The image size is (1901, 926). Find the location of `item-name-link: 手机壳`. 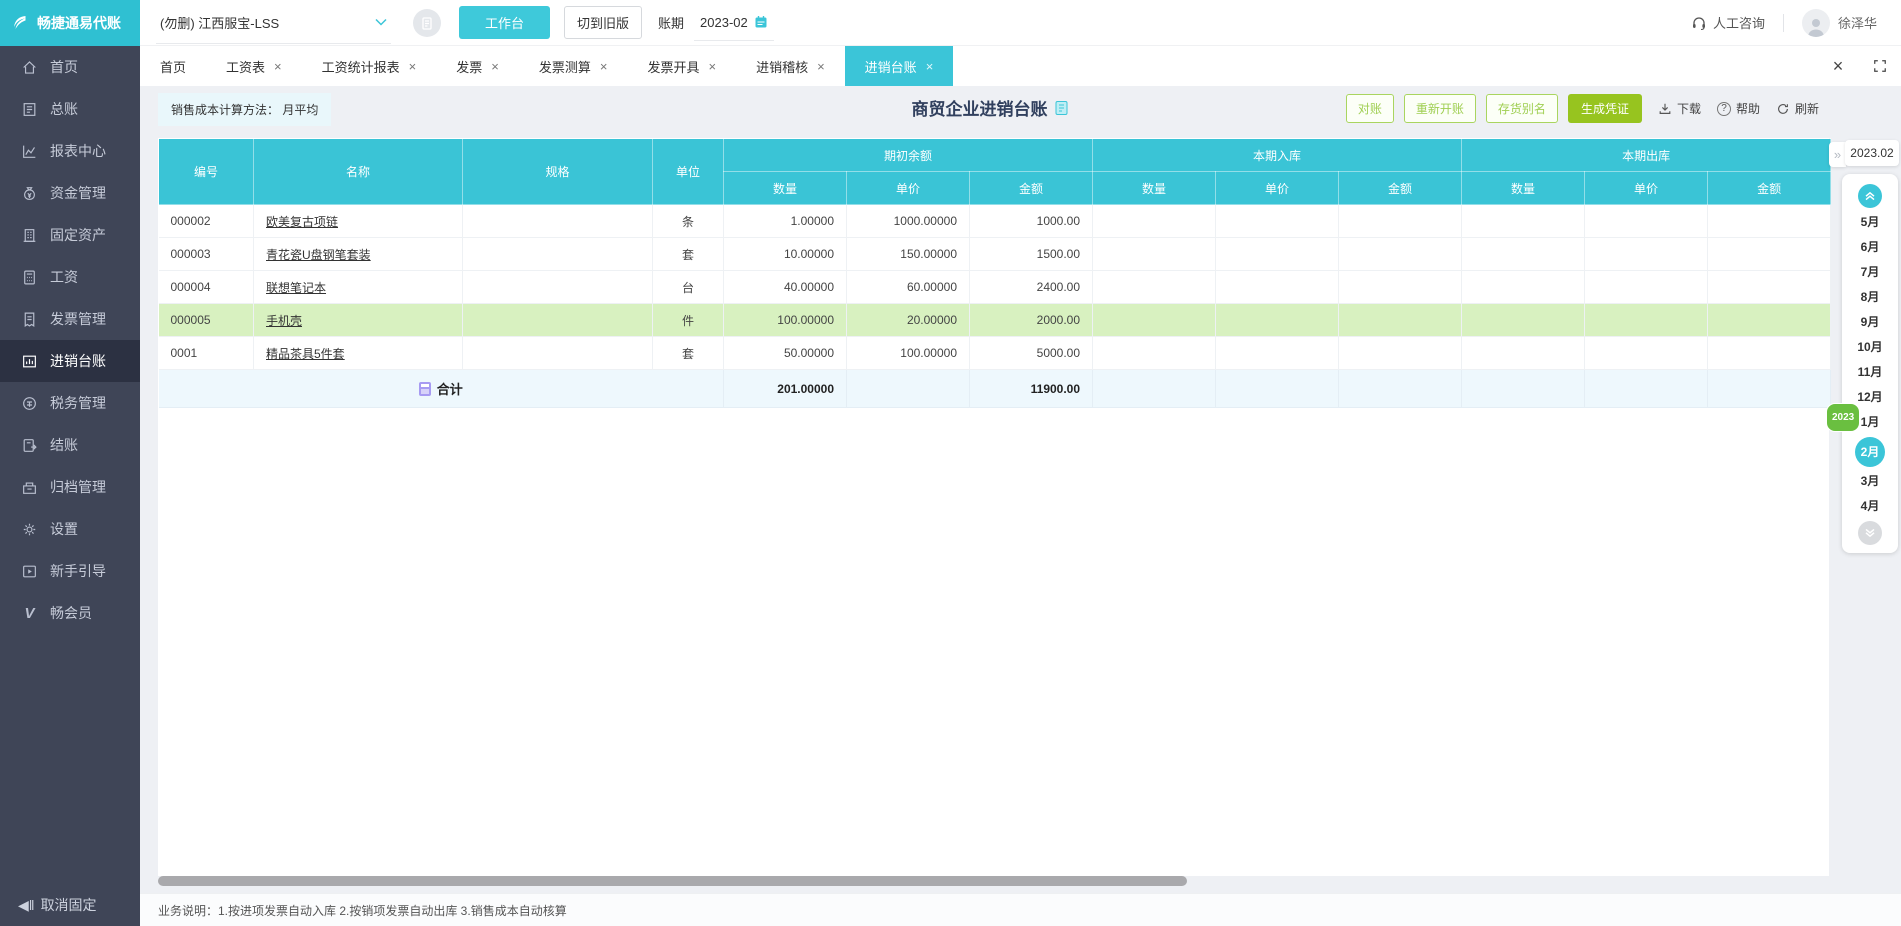

item-name-link: 手机壳 is located at coordinates (284, 321).